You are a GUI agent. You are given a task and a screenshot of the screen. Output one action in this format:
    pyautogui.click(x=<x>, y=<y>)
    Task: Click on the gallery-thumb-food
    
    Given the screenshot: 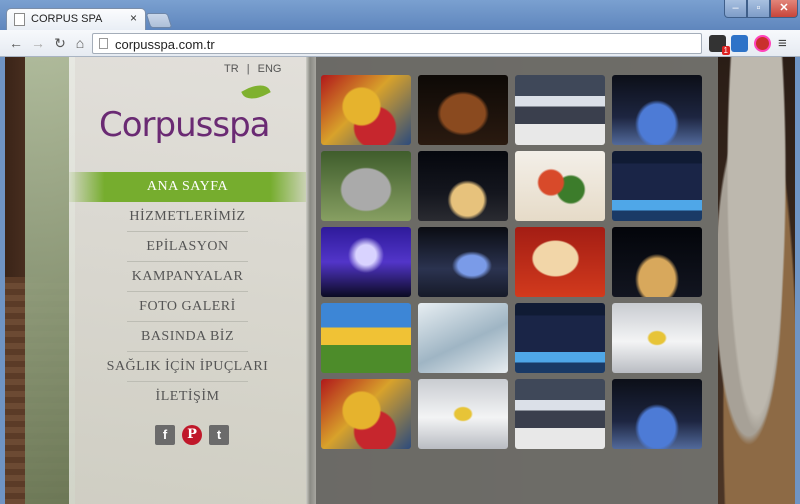 What is the action you would take?
    pyautogui.click(x=560, y=186)
    